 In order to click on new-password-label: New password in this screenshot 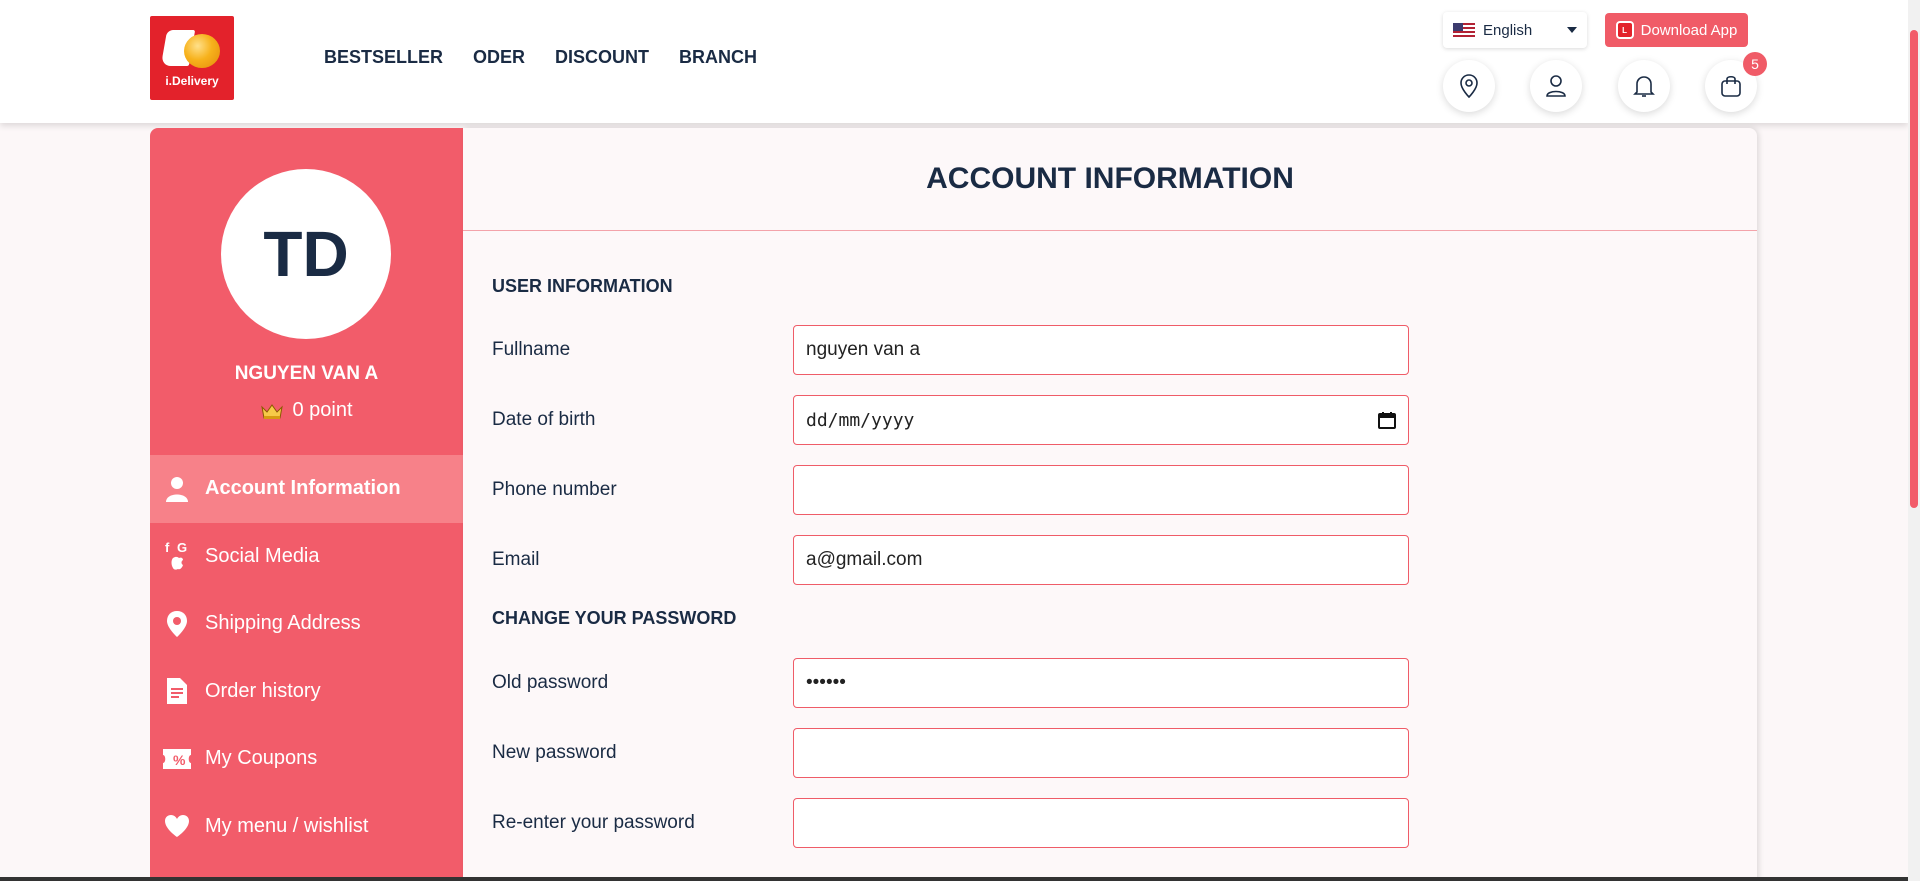, I will do `click(554, 752)`.